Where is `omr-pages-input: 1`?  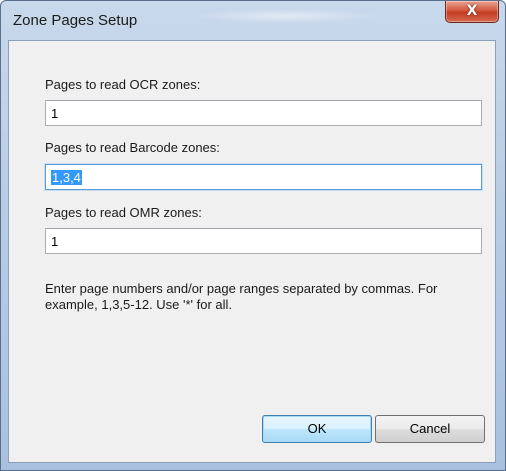
omr-pages-input: 1 is located at coordinates (263, 241).